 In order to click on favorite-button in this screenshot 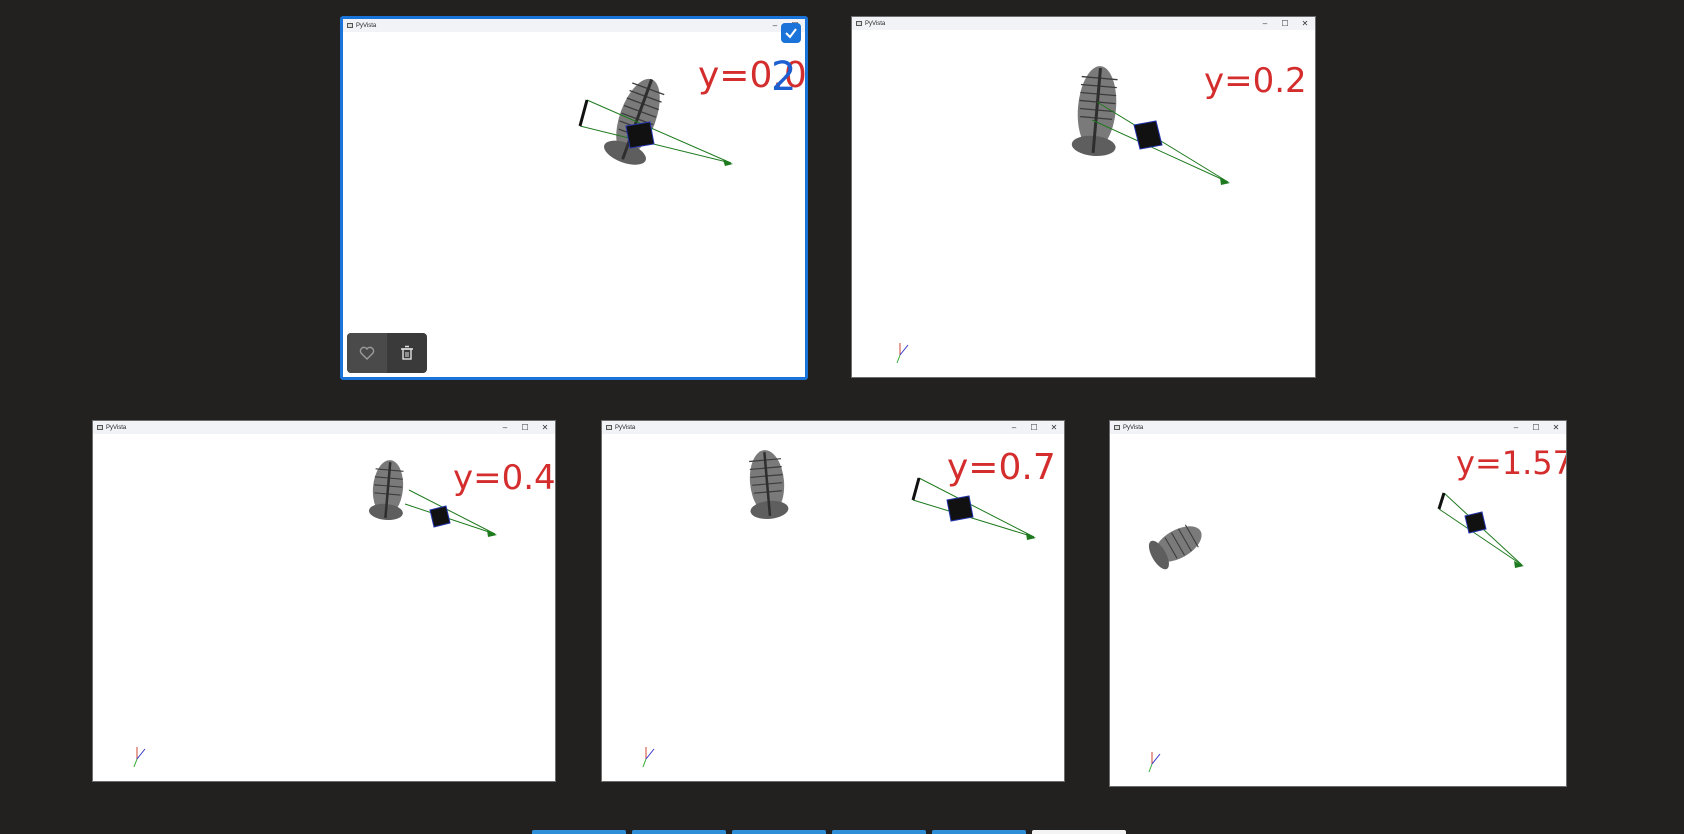, I will do `click(367, 353)`.